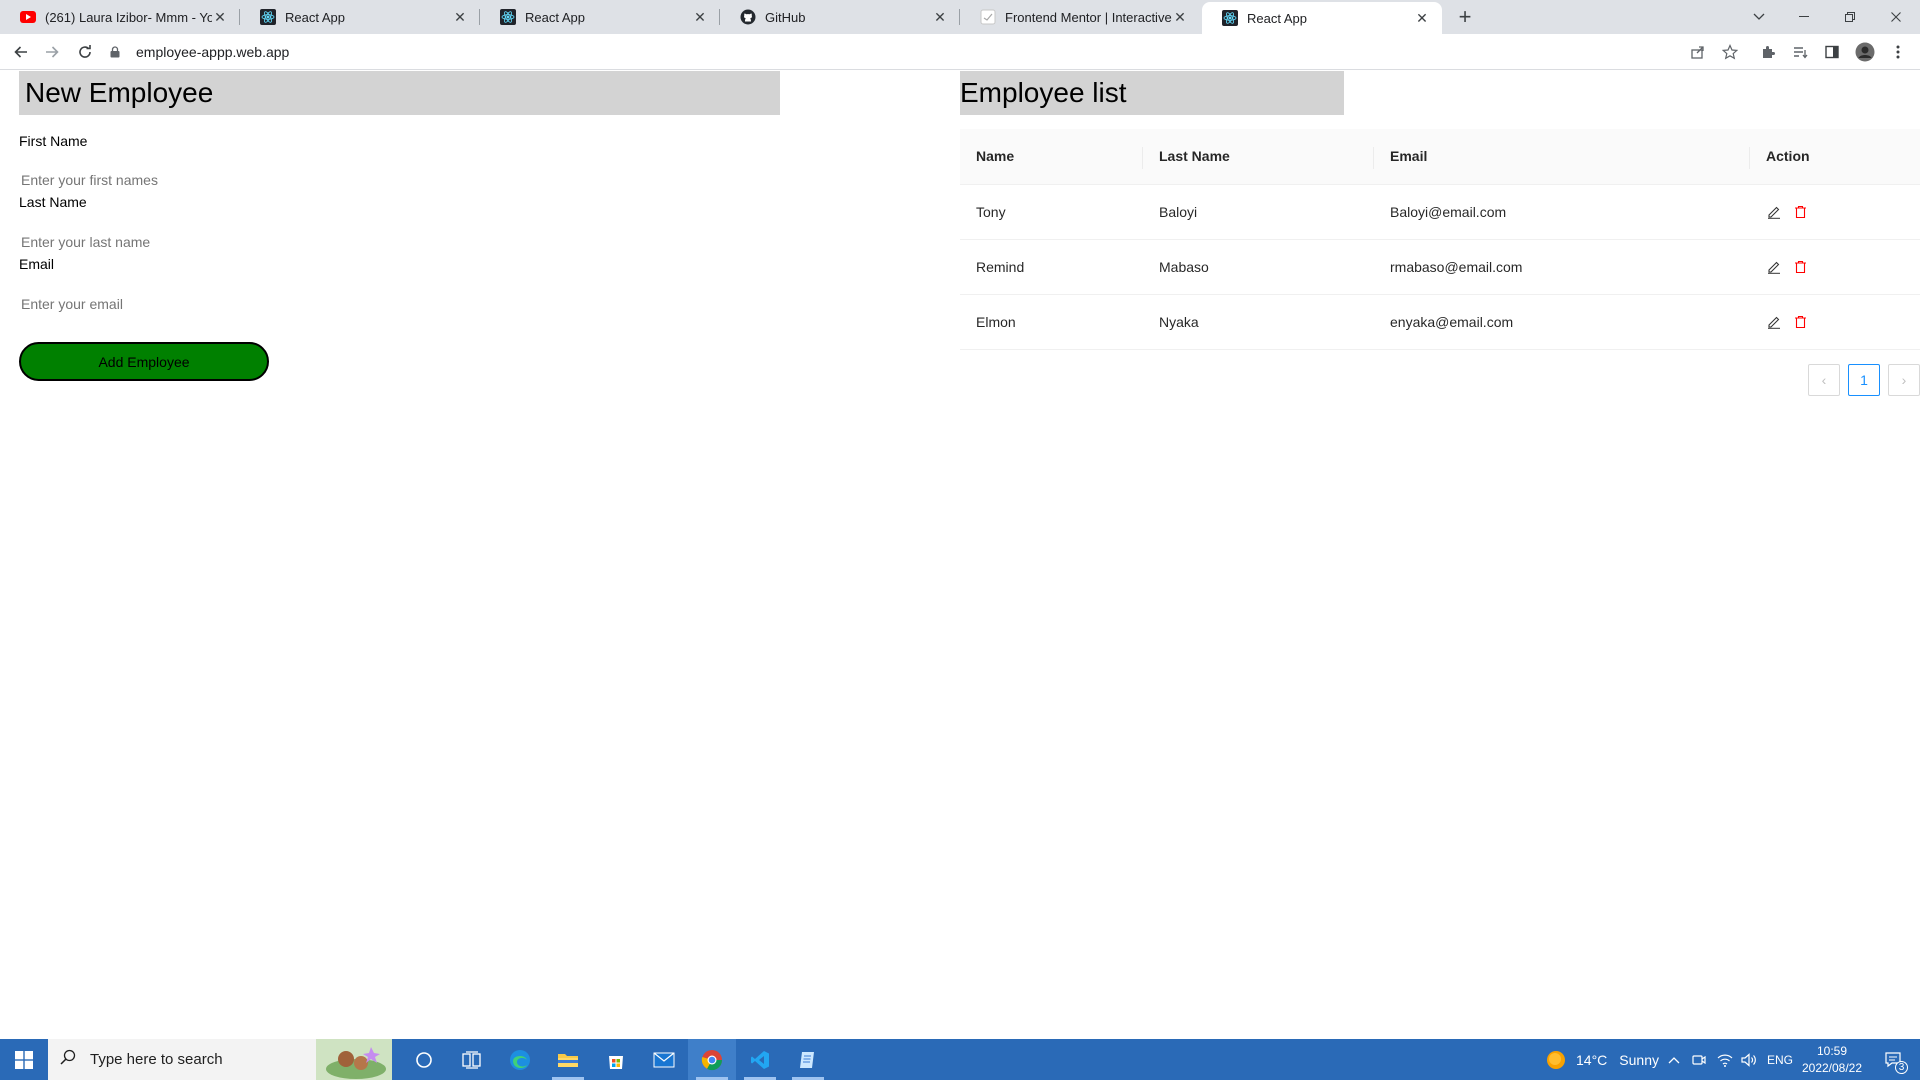 The image size is (1920, 1080). Describe the element at coordinates (1759, 17) in the screenshot. I see `tab-search-icon` at that location.